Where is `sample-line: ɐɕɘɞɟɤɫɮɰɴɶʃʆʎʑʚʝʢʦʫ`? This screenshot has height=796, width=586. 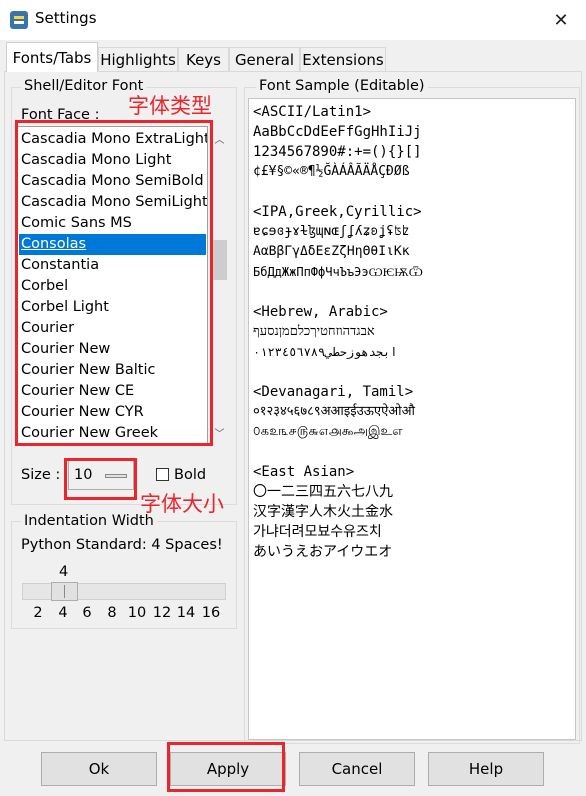 sample-line: ɐɕɘɞɟɤɫɮɰɴɶʃʆʎʑʚʝʢʦʫ is located at coordinates (331, 231).